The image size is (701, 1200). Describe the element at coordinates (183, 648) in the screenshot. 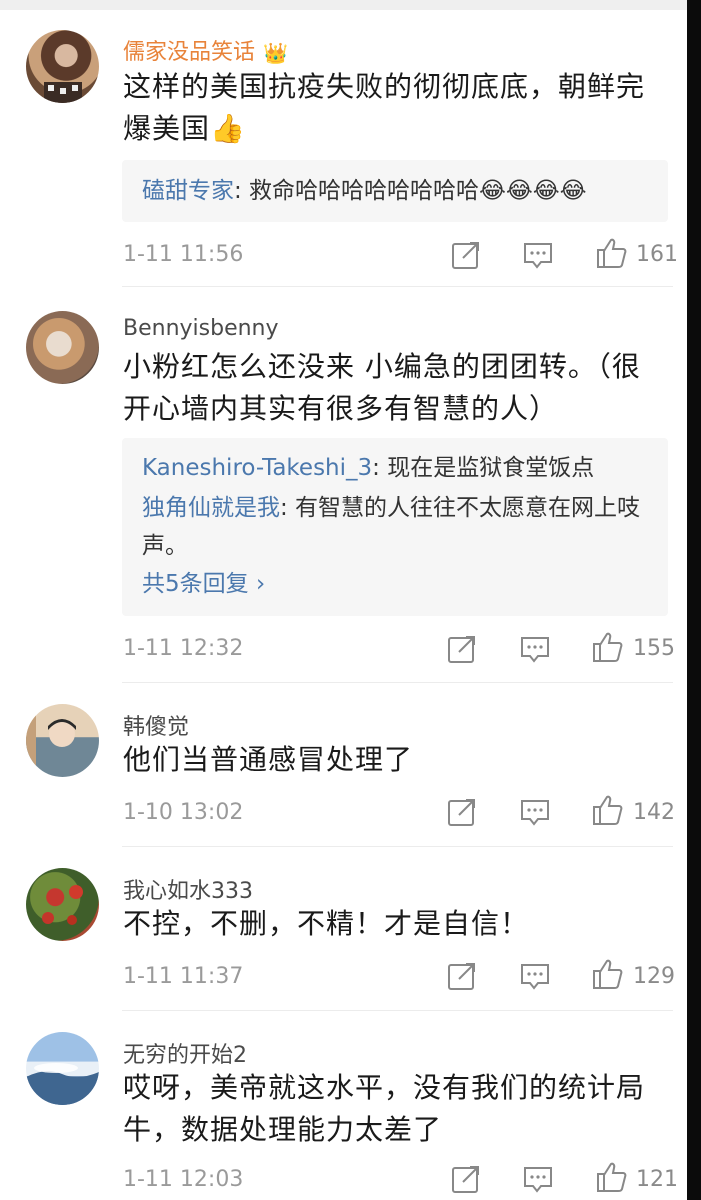

I see `timestamp: 1-11 12:32` at that location.